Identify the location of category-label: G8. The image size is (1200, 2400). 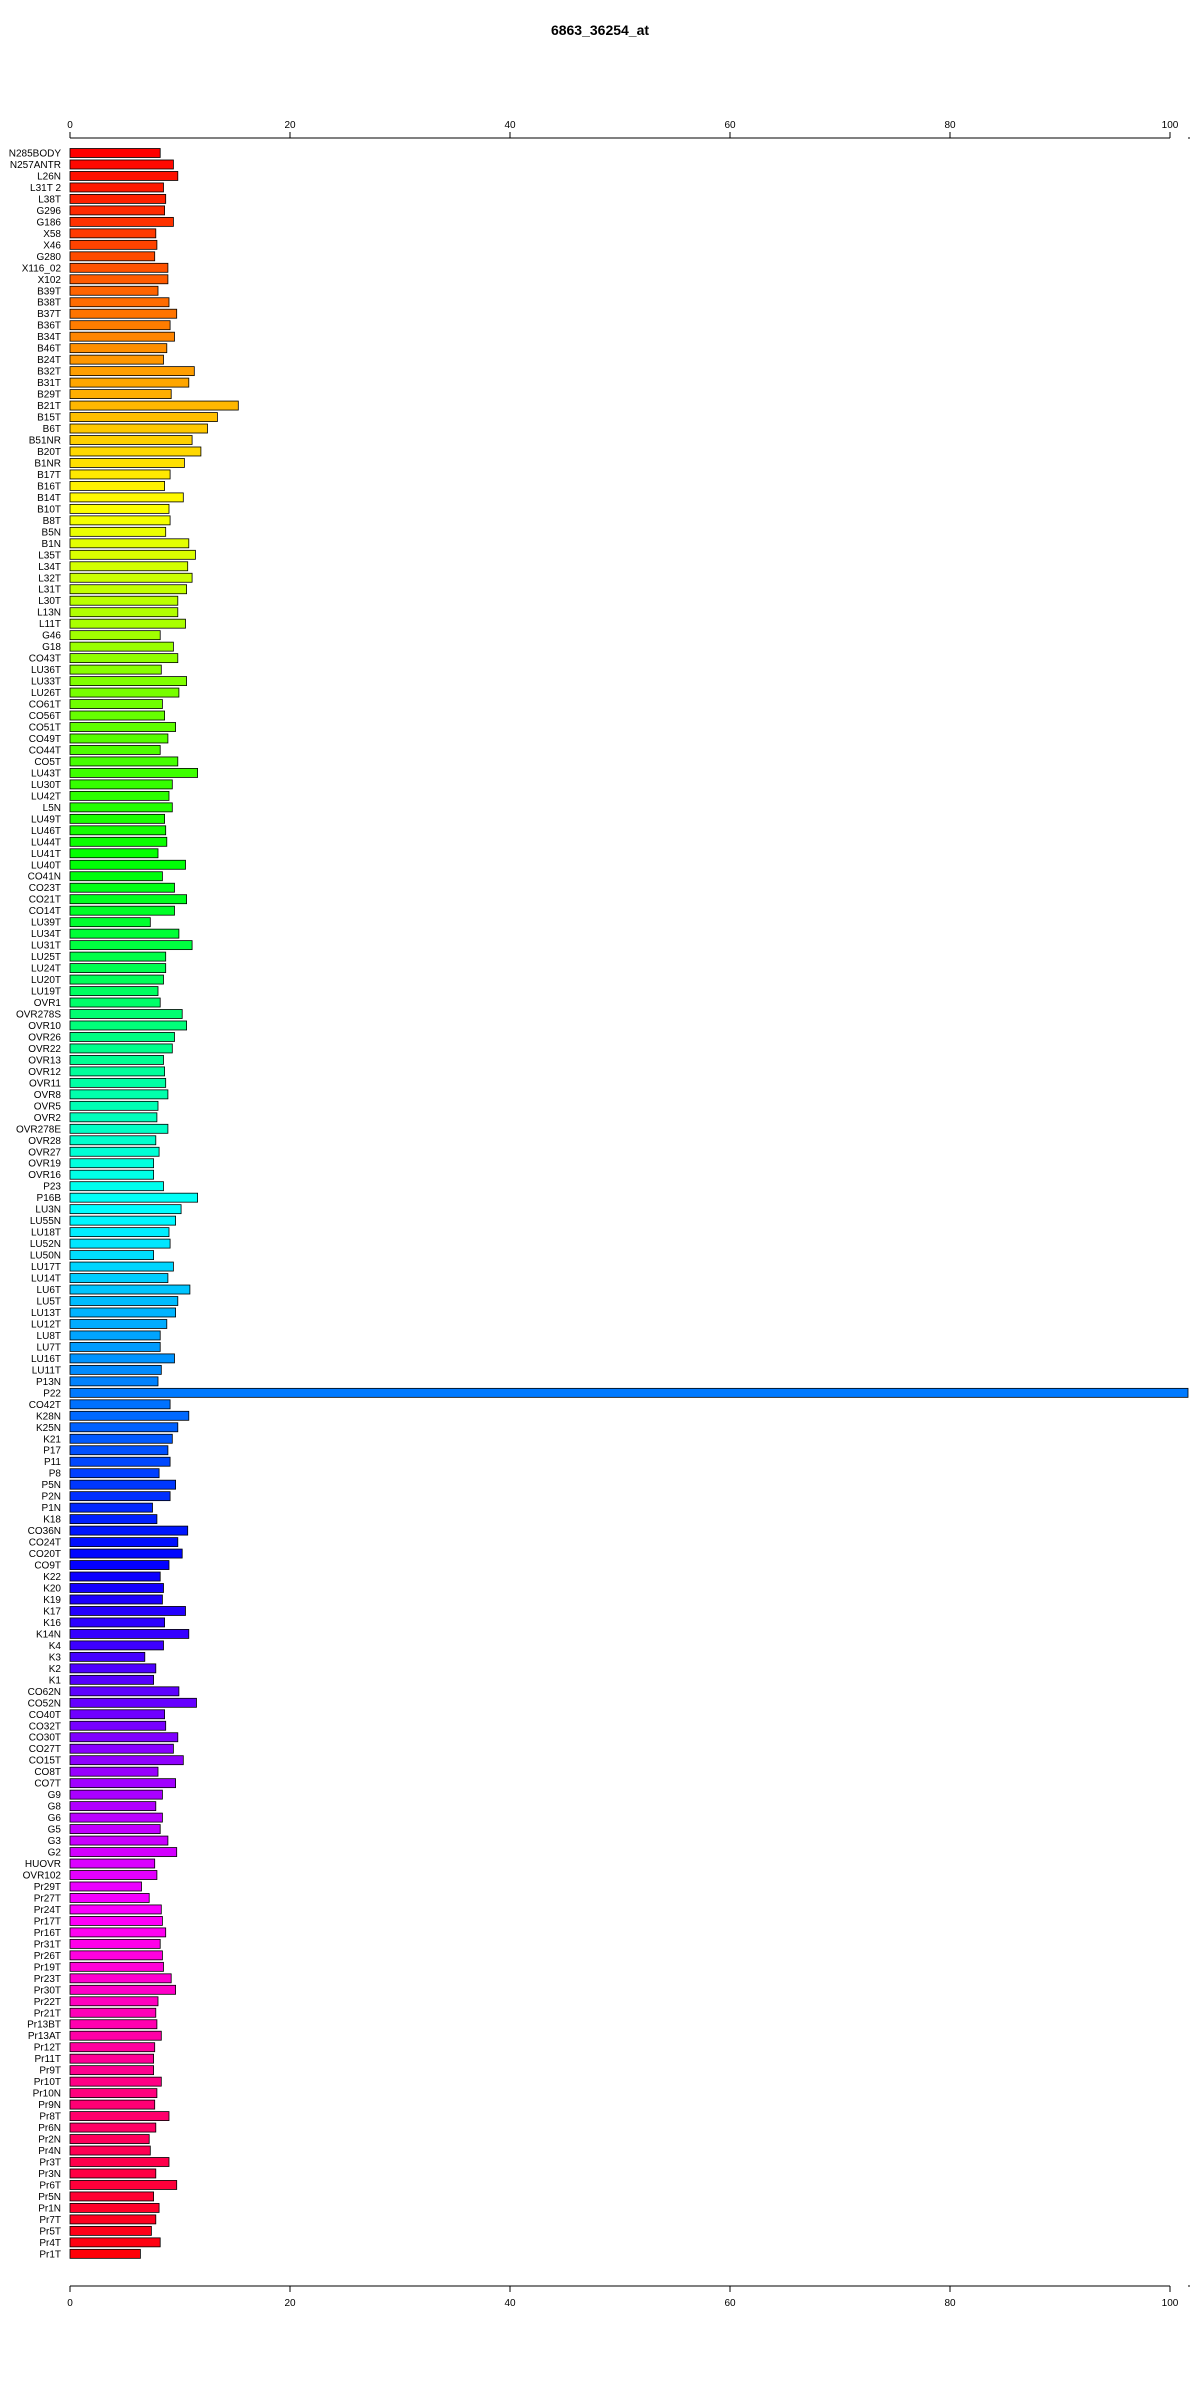
(55, 1807).